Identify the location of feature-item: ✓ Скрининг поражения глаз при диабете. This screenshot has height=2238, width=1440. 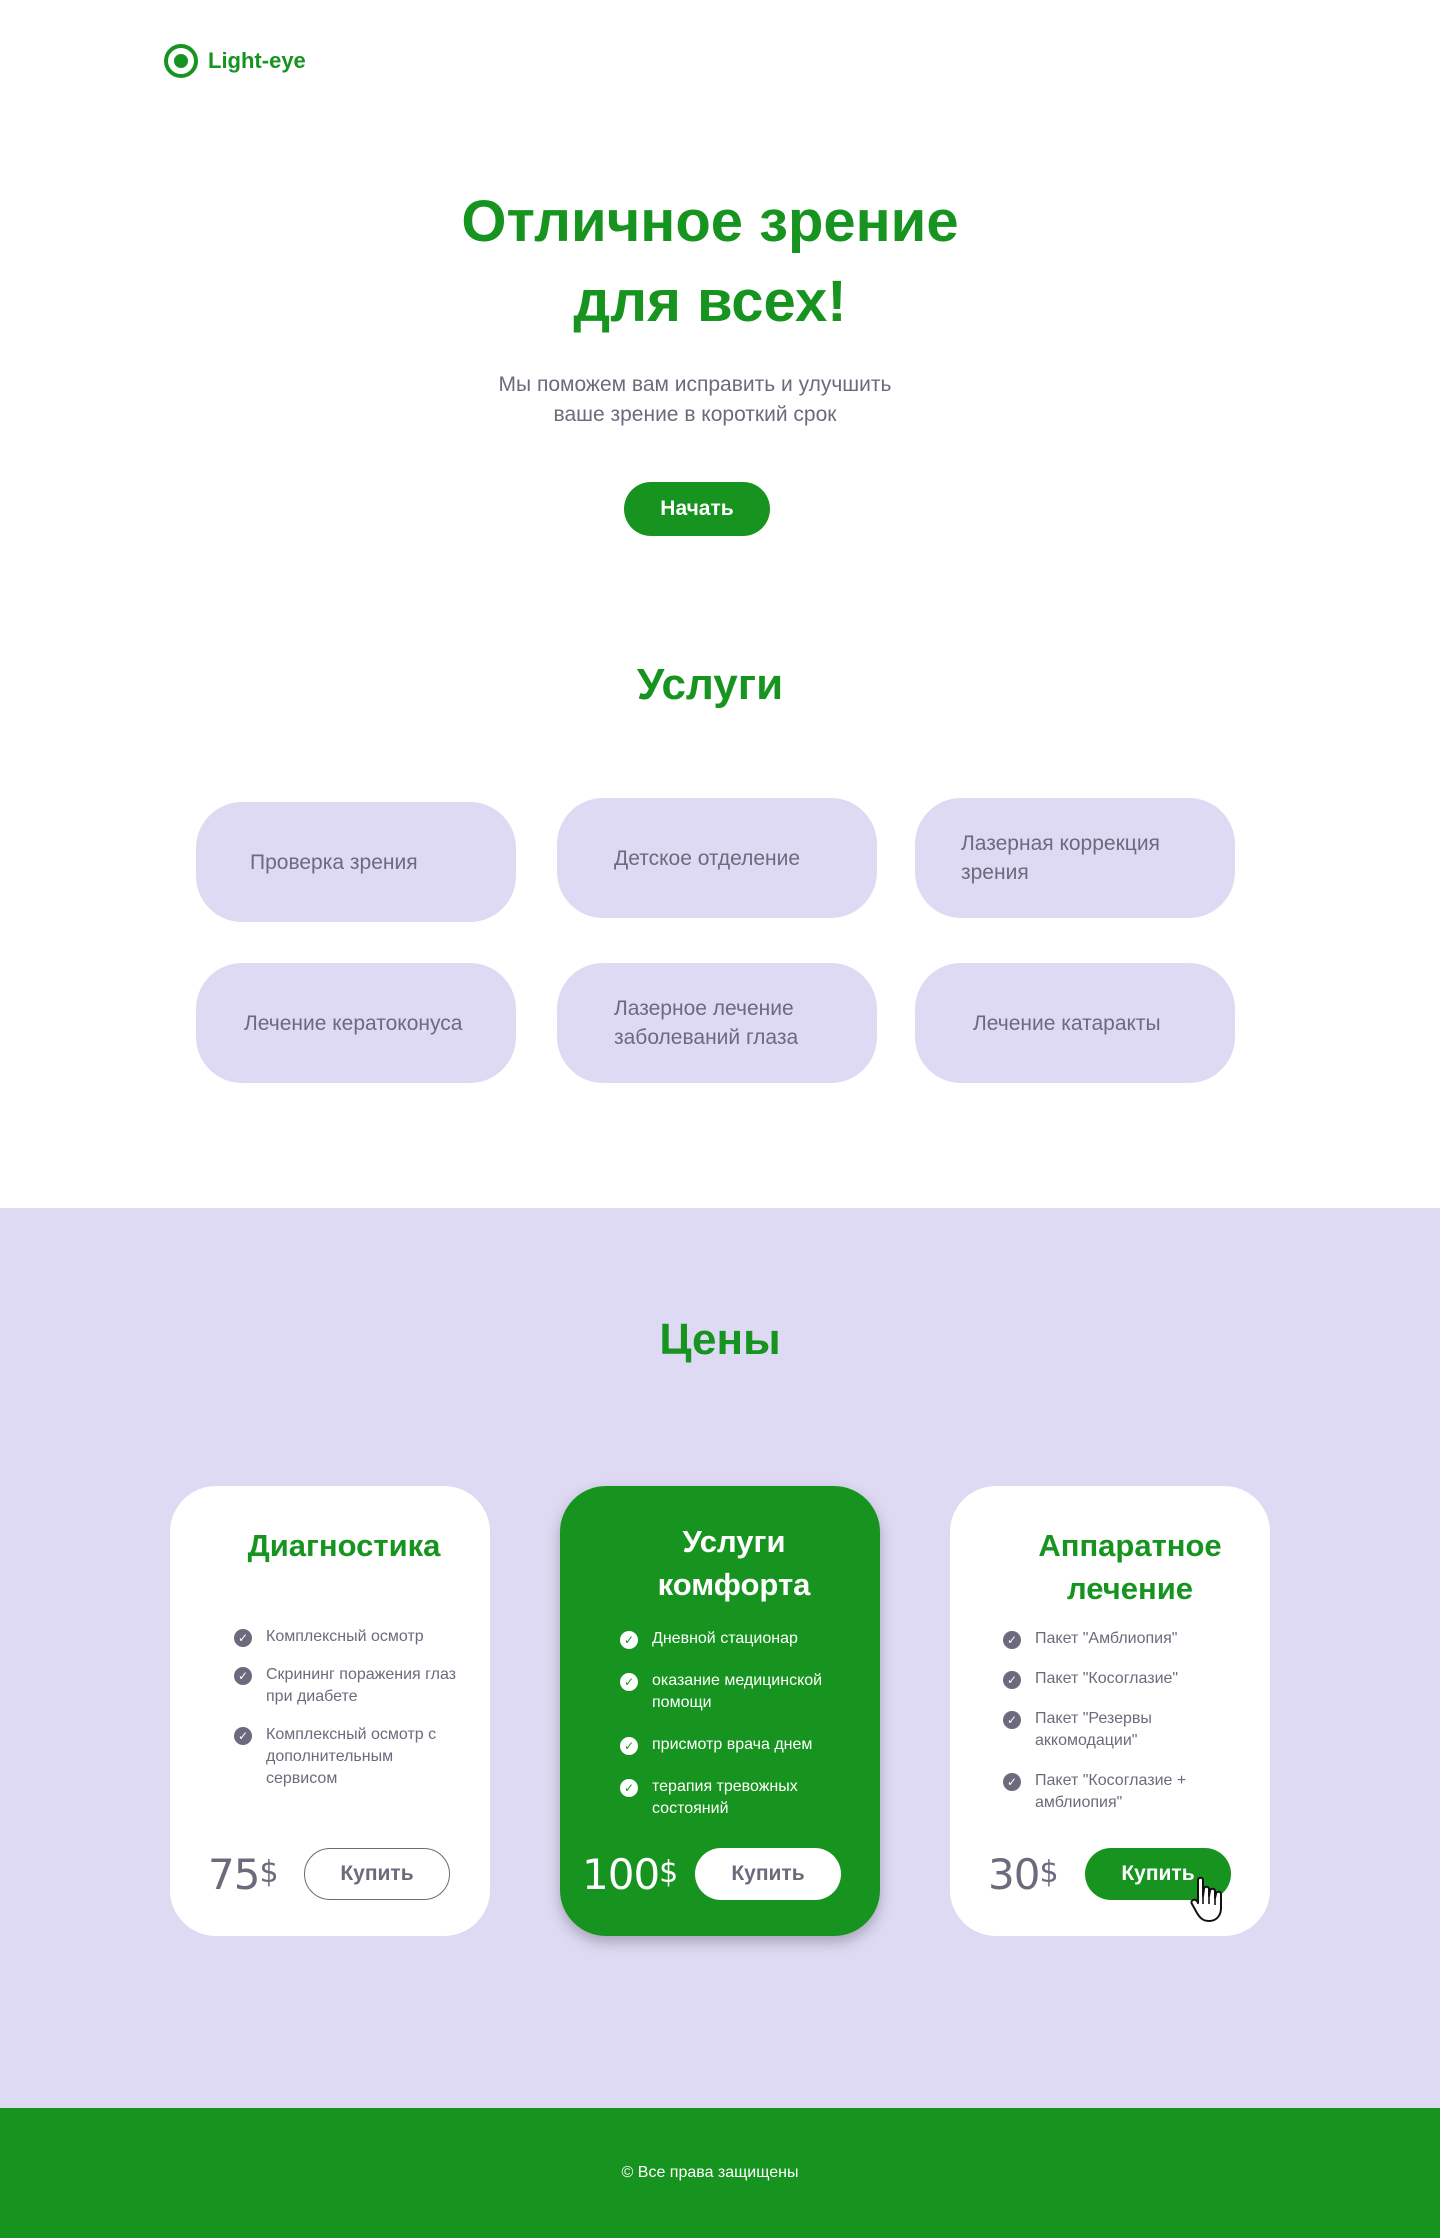
(350, 1686).